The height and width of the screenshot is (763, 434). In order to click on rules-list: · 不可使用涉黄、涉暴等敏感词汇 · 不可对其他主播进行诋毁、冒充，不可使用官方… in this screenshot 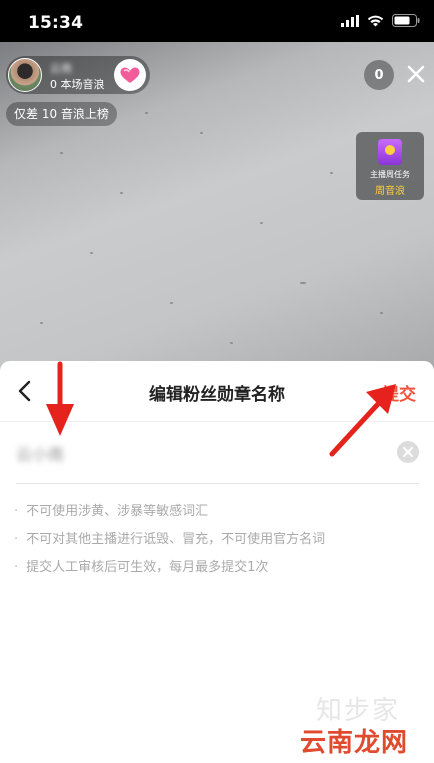, I will do `click(214, 540)`.